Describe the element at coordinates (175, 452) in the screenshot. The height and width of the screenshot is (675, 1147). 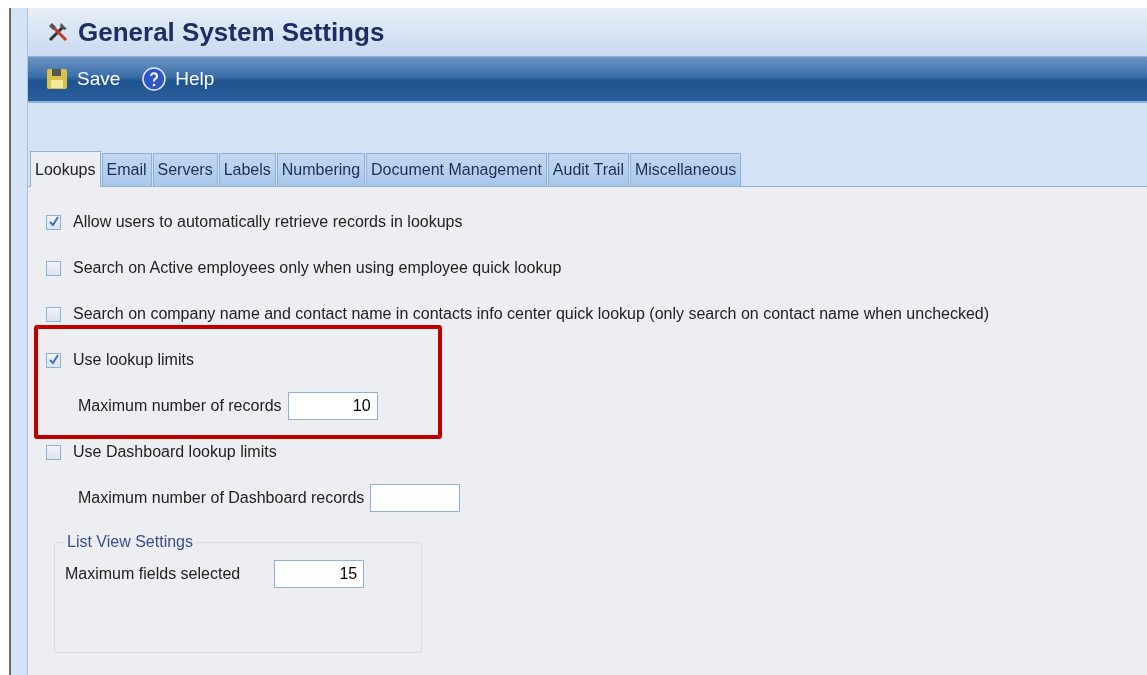
I see `checkbox-label: Use Dashboard lookup limits` at that location.